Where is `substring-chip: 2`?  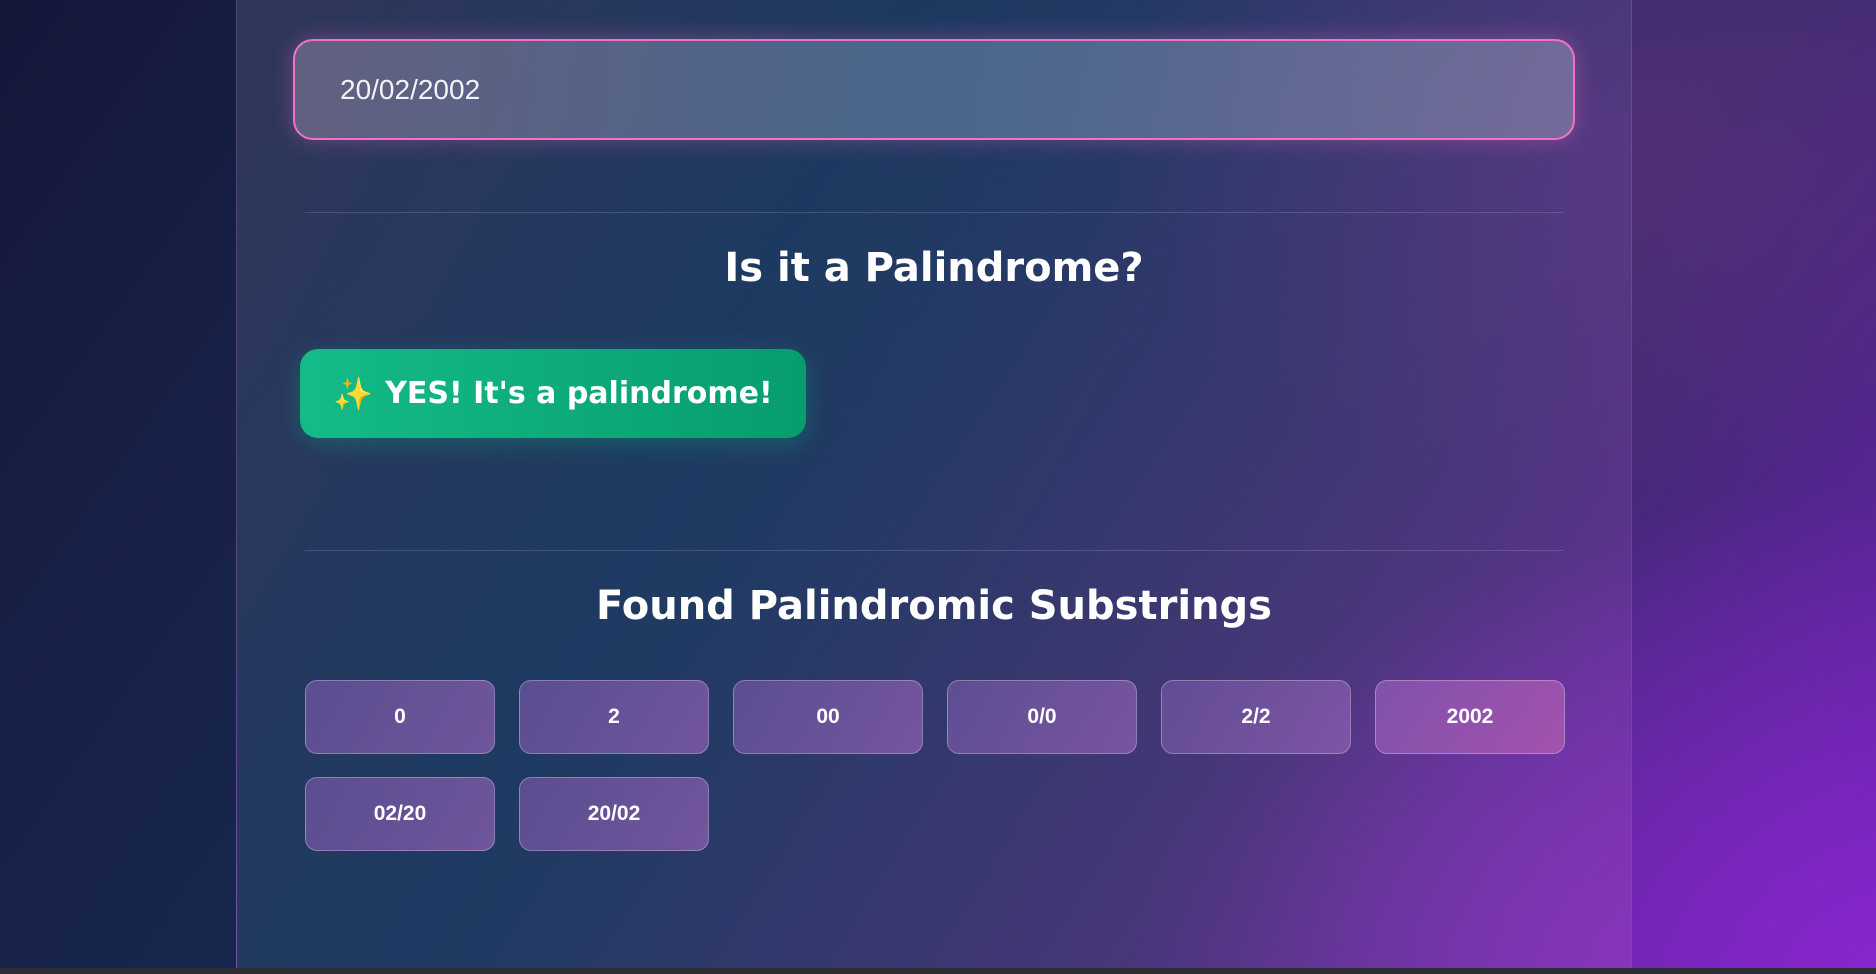 substring-chip: 2 is located at coordinates (614, 717).